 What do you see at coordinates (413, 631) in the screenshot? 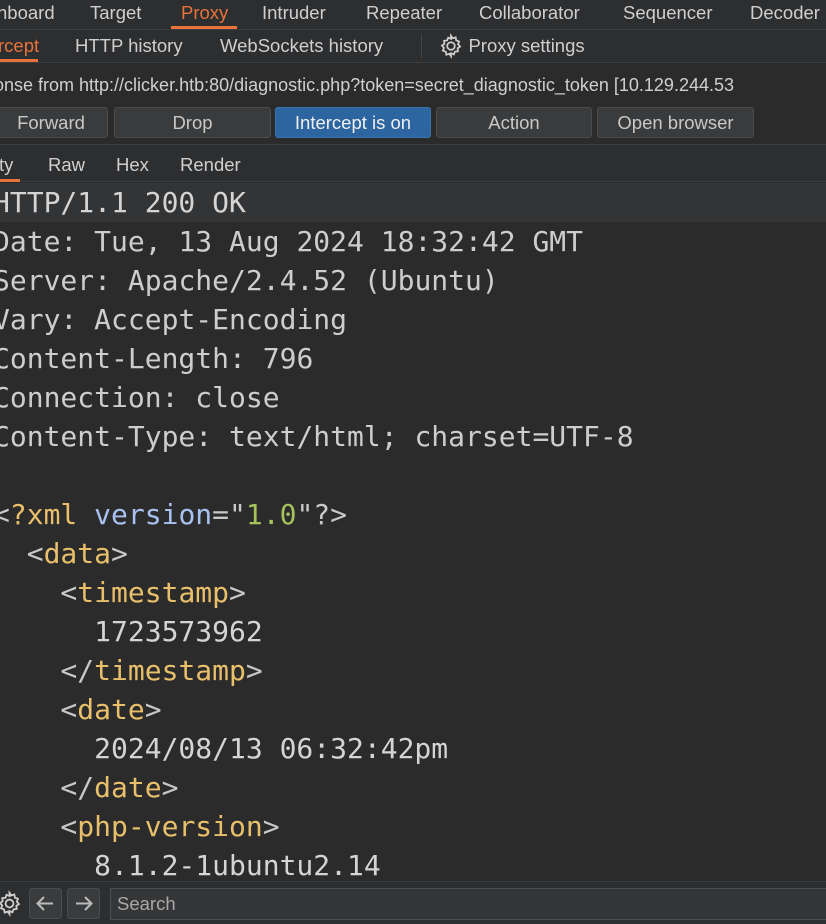
I see `editor-line: 1723573962` at bounding box center [413, 631].